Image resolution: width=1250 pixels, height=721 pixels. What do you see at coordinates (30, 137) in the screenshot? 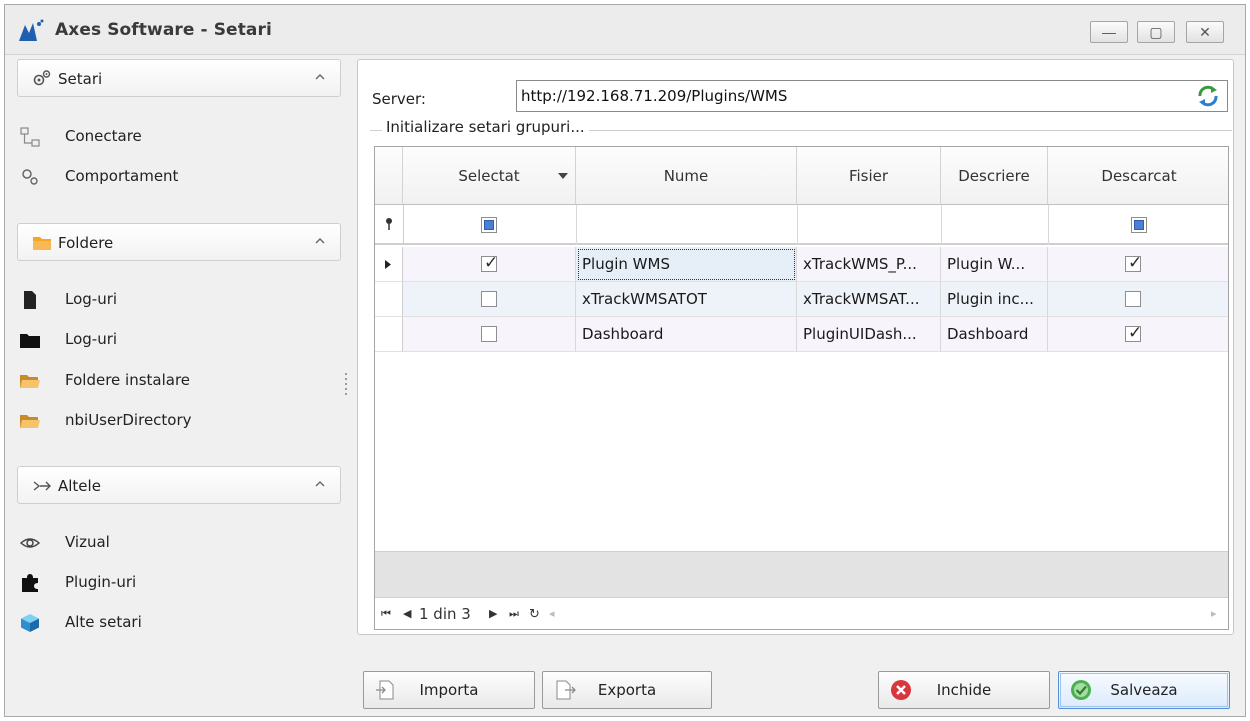
I see `network-icon` at bounding box center [30, 137].